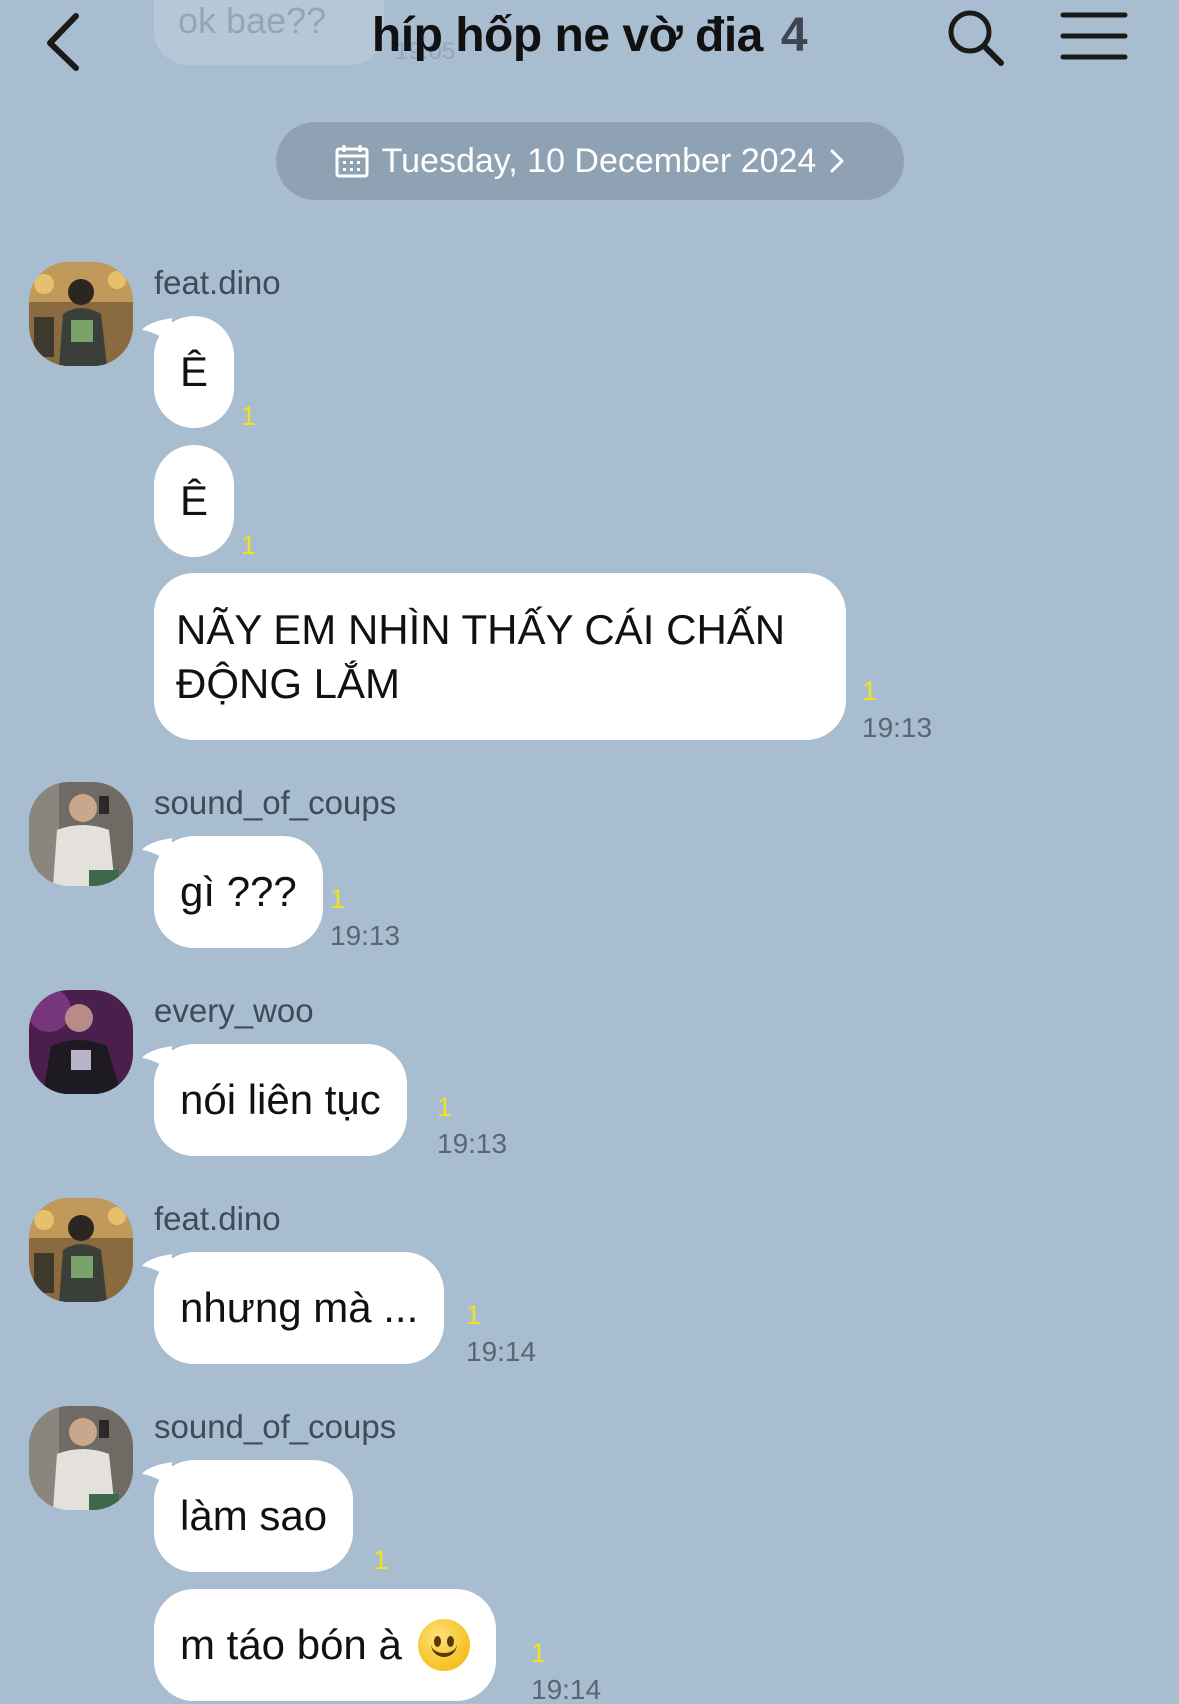 The image size is (1179, 1704). I want to click on avatar-every-woo, so click(81, 1042).